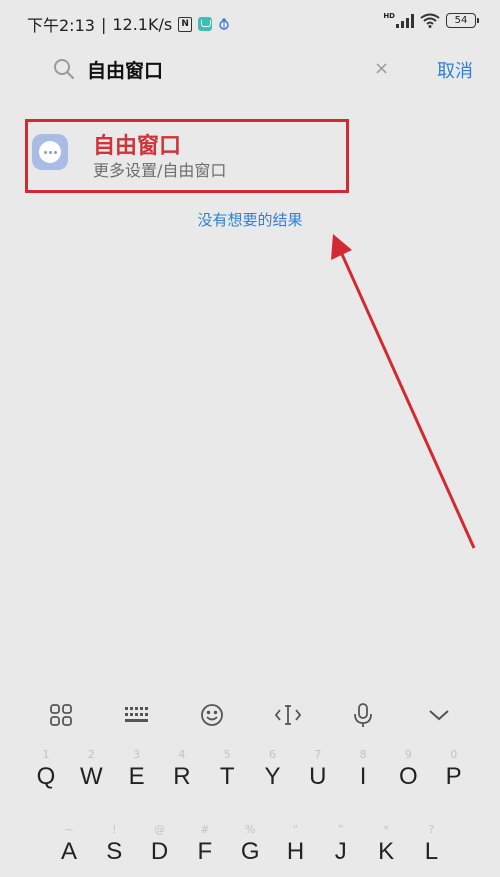  What do you see at coordinates (46, 754) in the screenshot?
I see `key-hint: 1` at bounding box center [46, 754].